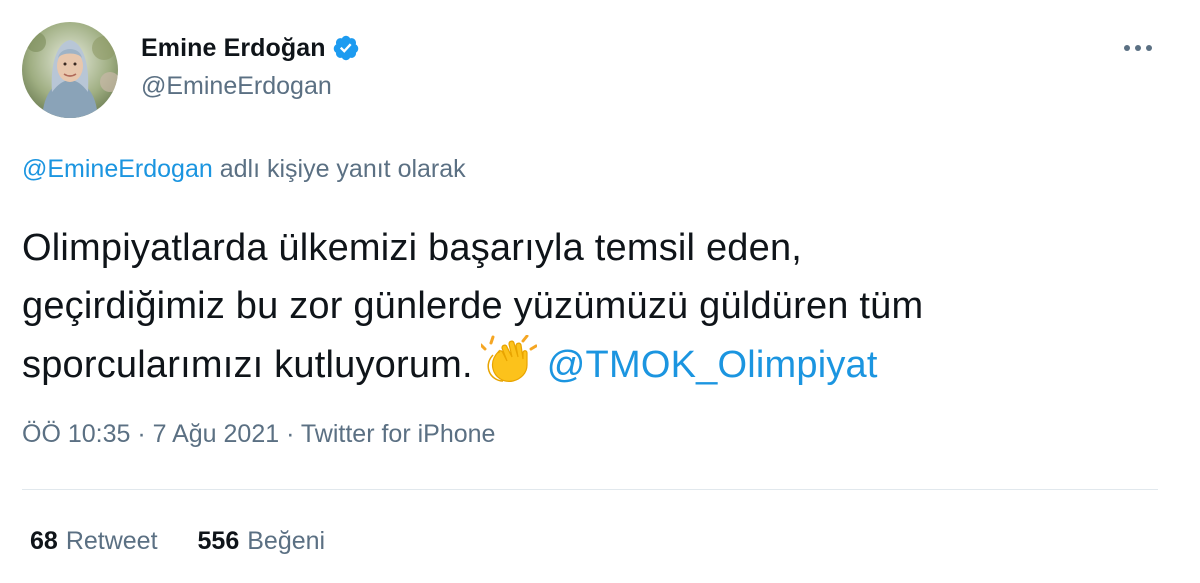  What do you see at coordinates (216, 434) in the screenshot?
I see `tweet-date: 7 Ağu 2021` at bounding box center [216, 434].